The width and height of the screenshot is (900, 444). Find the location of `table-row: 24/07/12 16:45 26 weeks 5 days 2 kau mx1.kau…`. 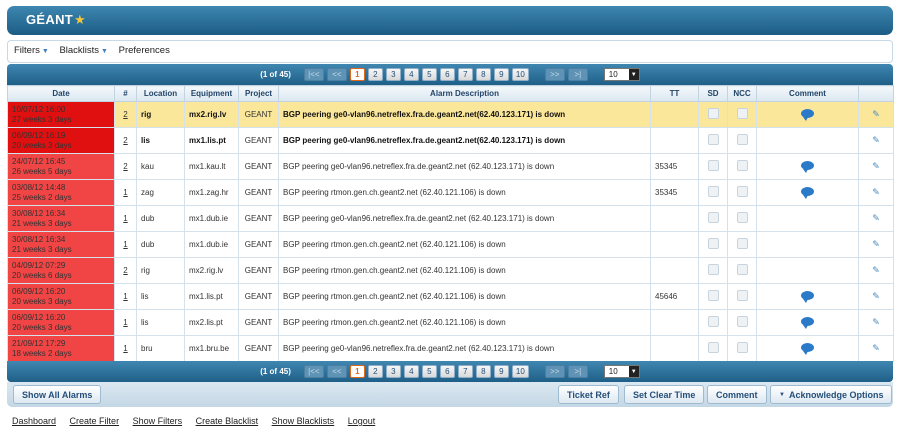

table-row: 24/07/12 16:45 26 weeks 5 days 2 kau mx1.kau… is located at coordinates (450, 166).